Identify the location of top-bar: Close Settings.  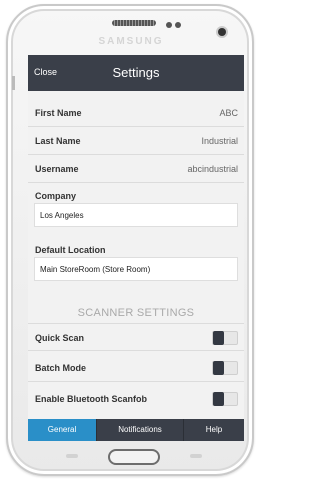
(136, 73).